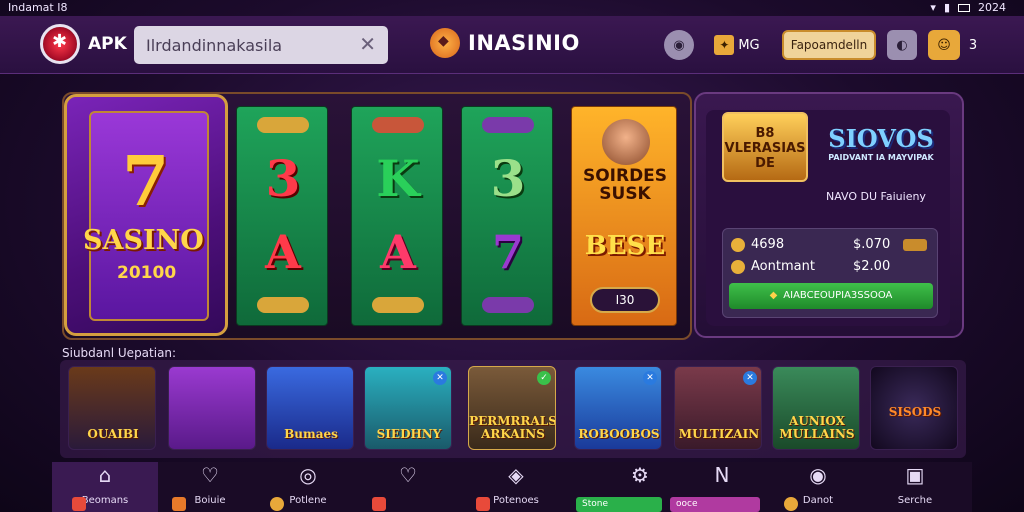  I want to click on balance-row-1: 4698, so click(757, 244).